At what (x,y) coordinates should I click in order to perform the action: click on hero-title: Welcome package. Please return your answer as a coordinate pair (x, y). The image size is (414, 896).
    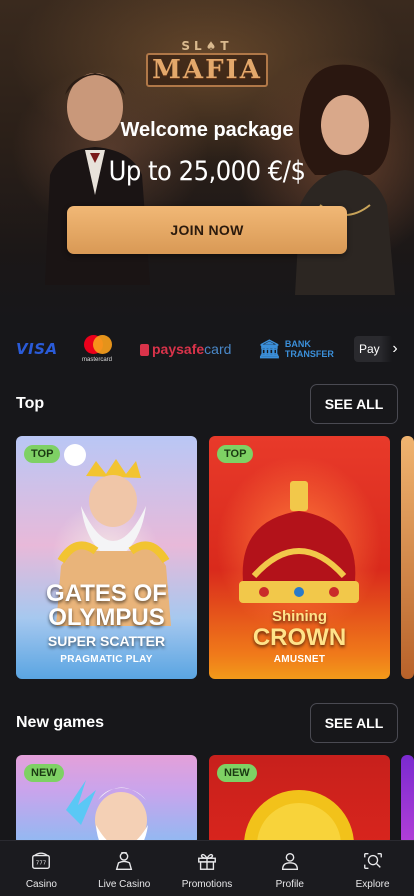
    Looking at the image, I should click on (207, 130).